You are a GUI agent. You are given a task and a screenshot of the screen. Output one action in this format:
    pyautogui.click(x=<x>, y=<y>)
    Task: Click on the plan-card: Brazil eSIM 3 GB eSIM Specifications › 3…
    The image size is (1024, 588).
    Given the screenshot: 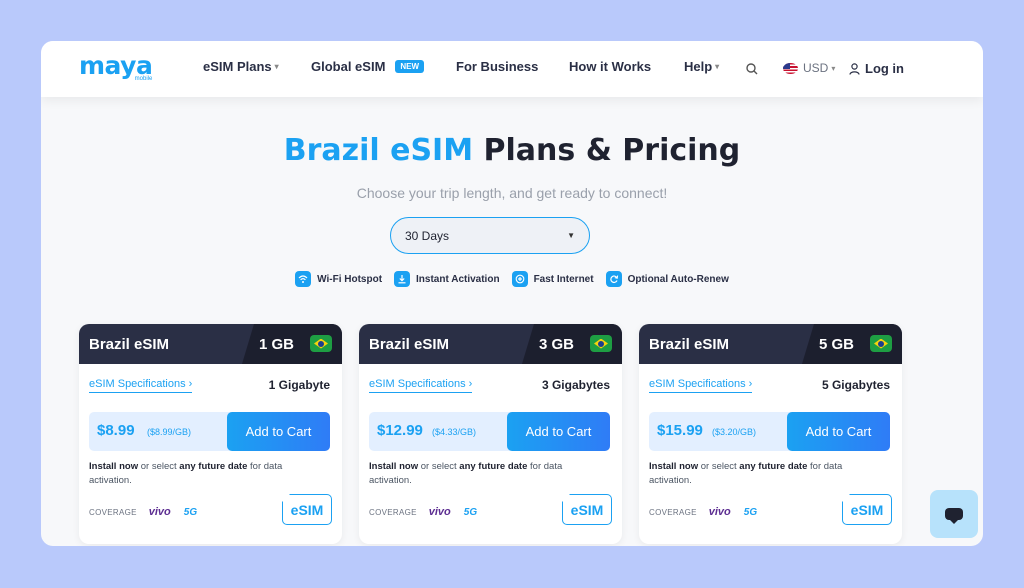 What is the action you would take?
    pyautogui.click(x=490, y=434)
    